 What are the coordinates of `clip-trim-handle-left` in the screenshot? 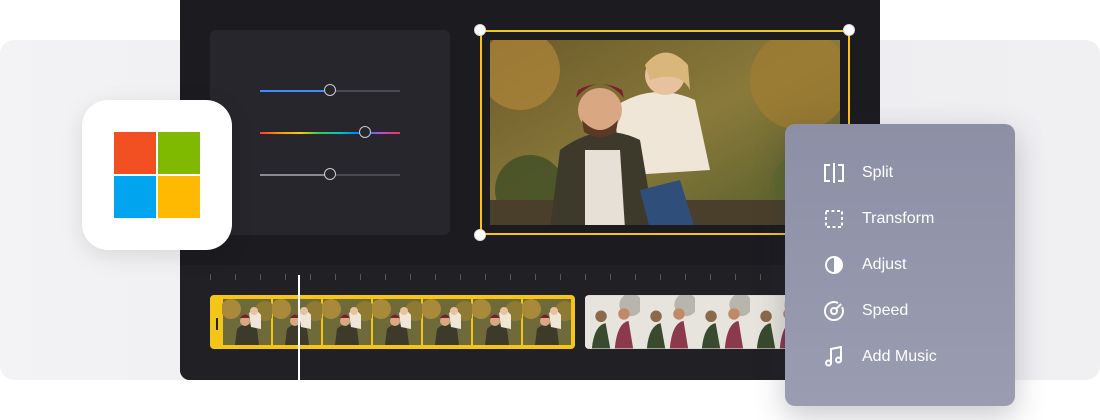 It's located at (217, 324).